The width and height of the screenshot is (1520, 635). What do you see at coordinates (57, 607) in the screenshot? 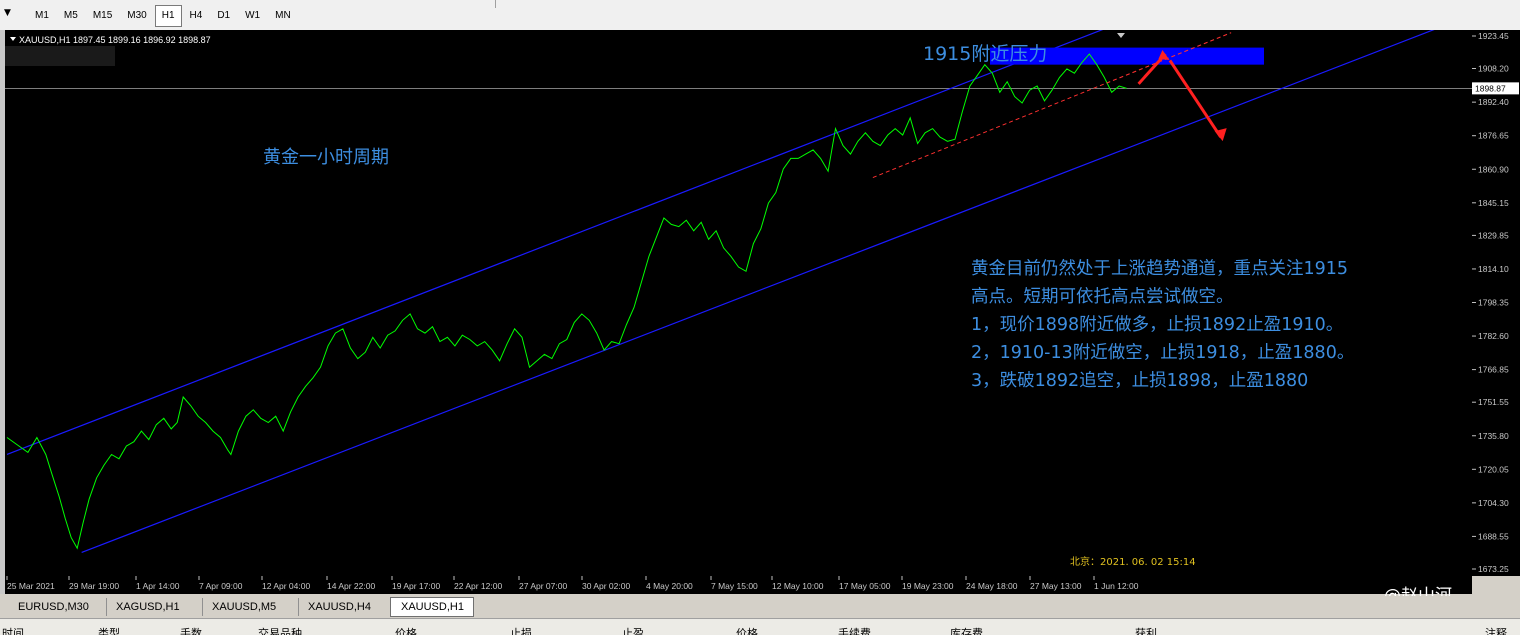
I see `chart-tab: EURUSD,M30` at bounding box center [57, 607].